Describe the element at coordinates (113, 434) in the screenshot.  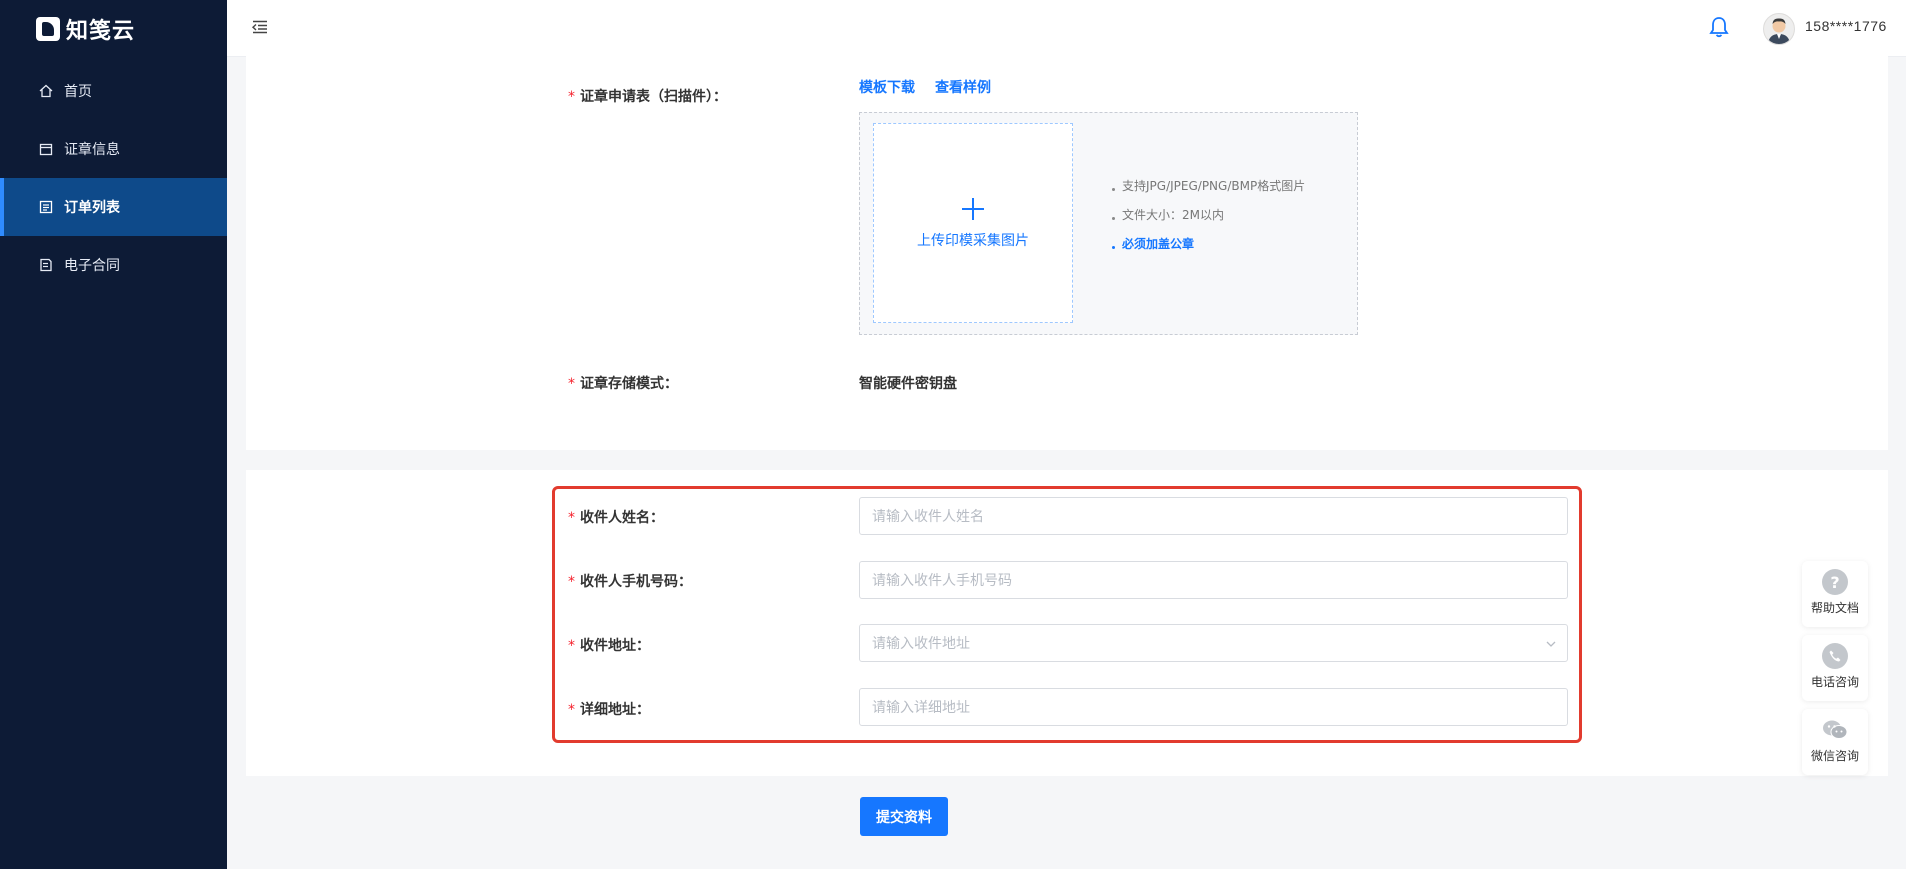
I see `sidebar: 知笺云 首页 证章信息 订单列表 电子合同` at that location.